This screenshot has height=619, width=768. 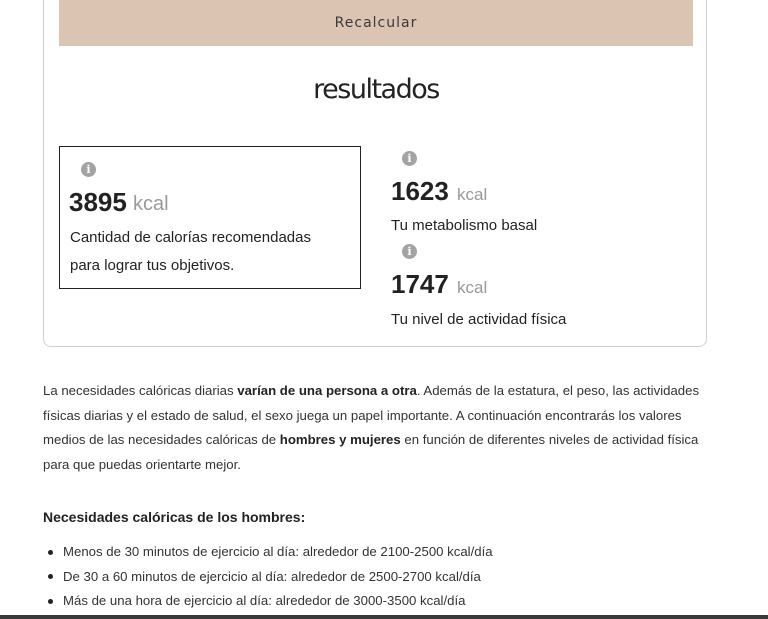 What do you see at coordinates (464, 225) in the screenshot?
I see `basal-metabolism-label: Tu metabolismo basal` at bounding box center [464, 225].